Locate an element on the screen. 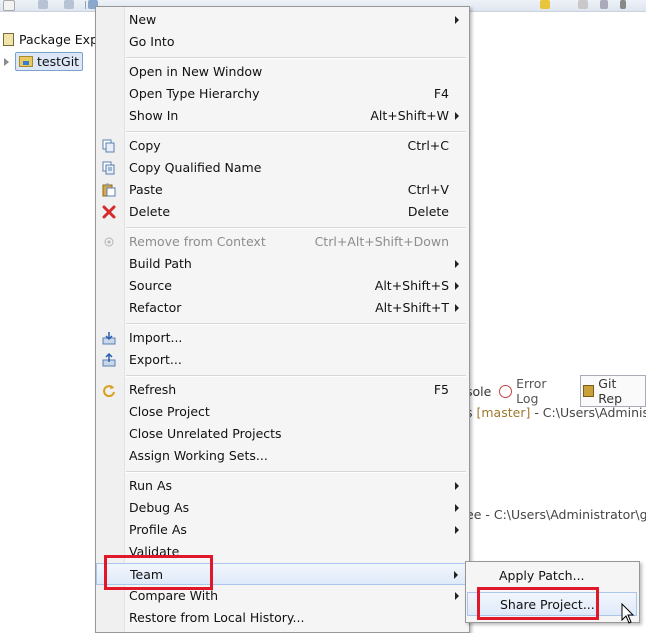 This screenshot has width=646, height=633. menu-item-shortcut: F4 is located at coordinates (441, 93).